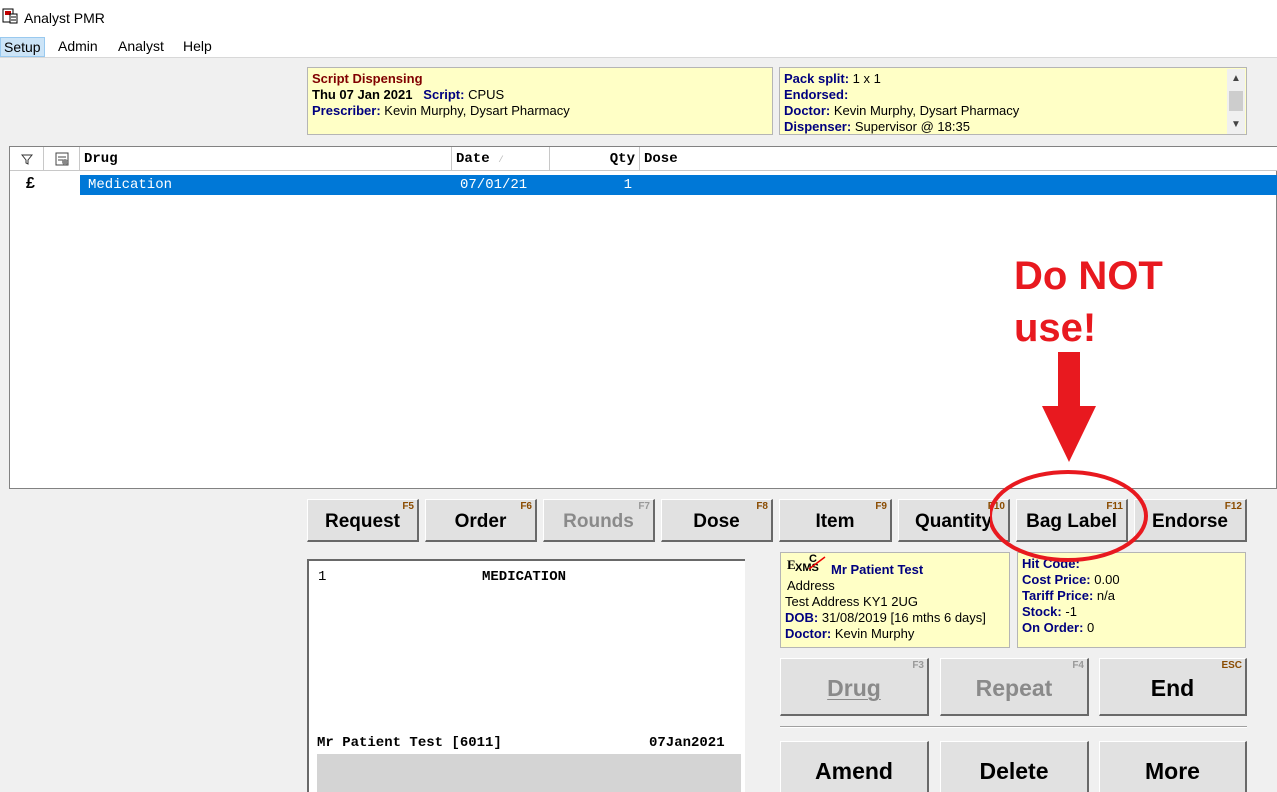  What do you see at coordinates (526, 506) in the screenshot?
I see `order-key: F6` at bounding box center [526, 506].